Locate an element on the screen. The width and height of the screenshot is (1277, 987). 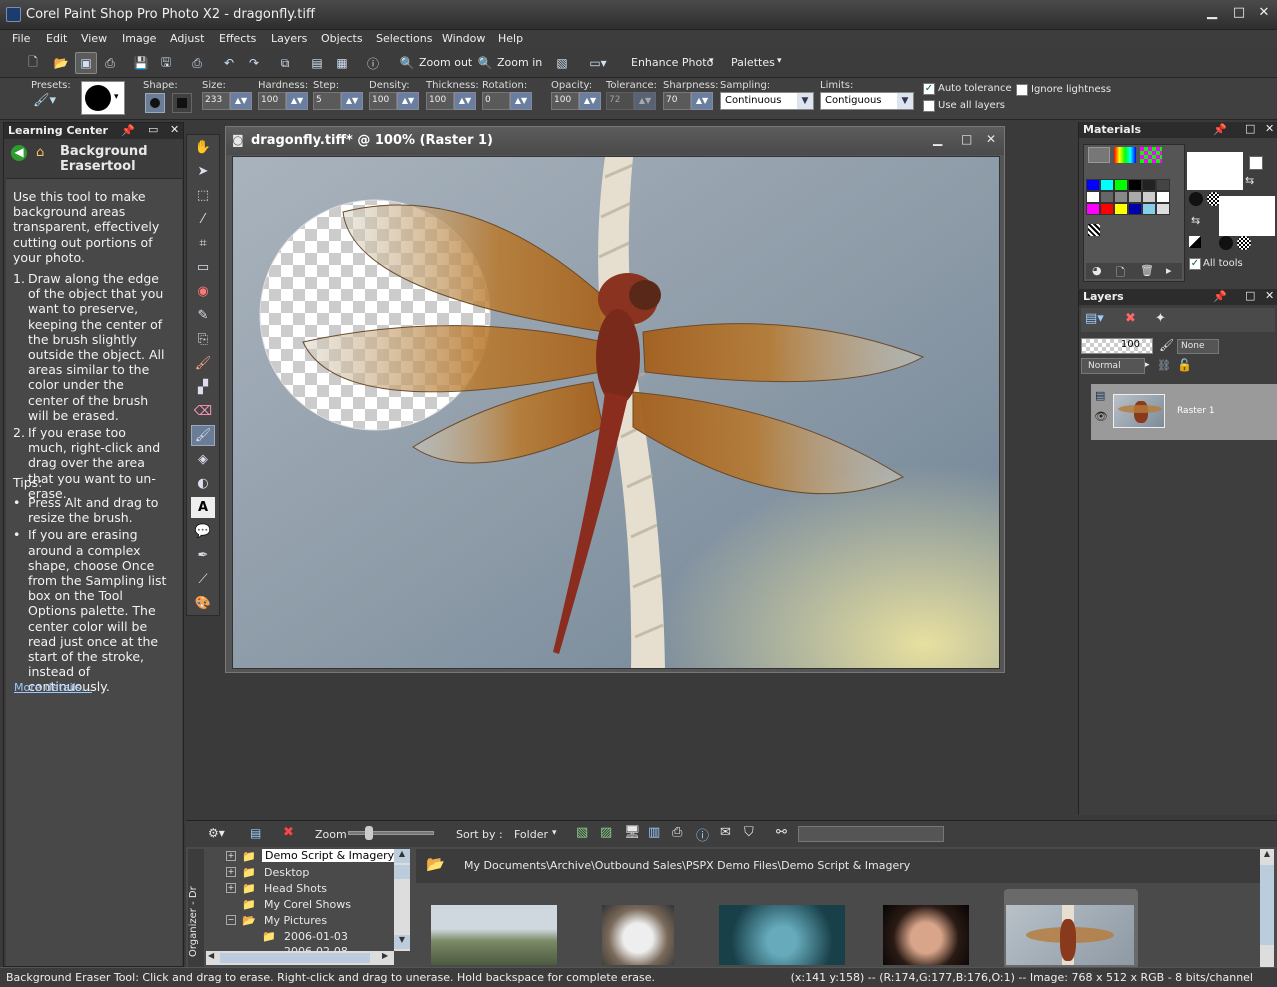
background-eraser-tool-icon: 🖌 is located at coordinates (203, 435).